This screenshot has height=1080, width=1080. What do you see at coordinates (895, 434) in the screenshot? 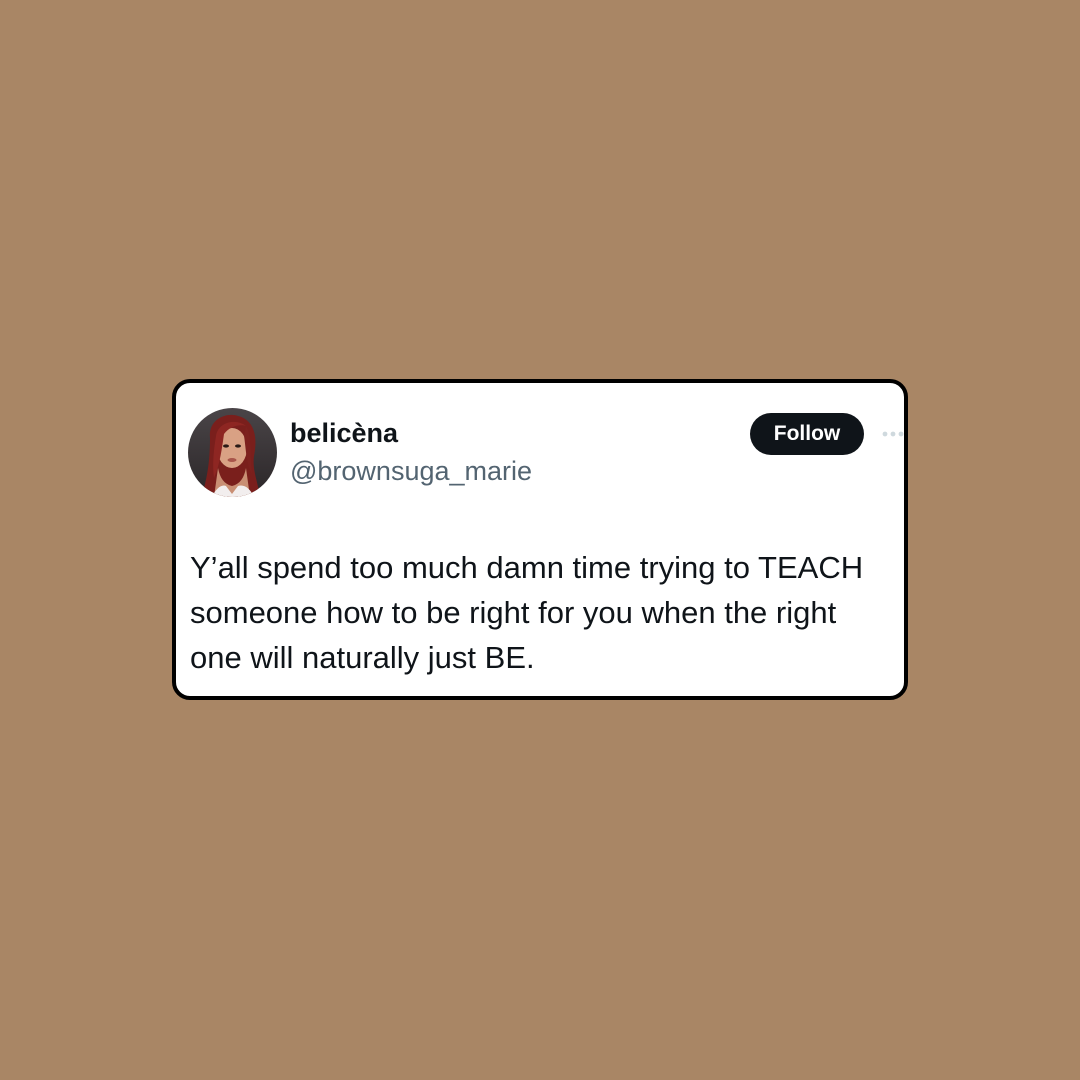
I see `more-dots-icon` at bounding box center [895, 434].